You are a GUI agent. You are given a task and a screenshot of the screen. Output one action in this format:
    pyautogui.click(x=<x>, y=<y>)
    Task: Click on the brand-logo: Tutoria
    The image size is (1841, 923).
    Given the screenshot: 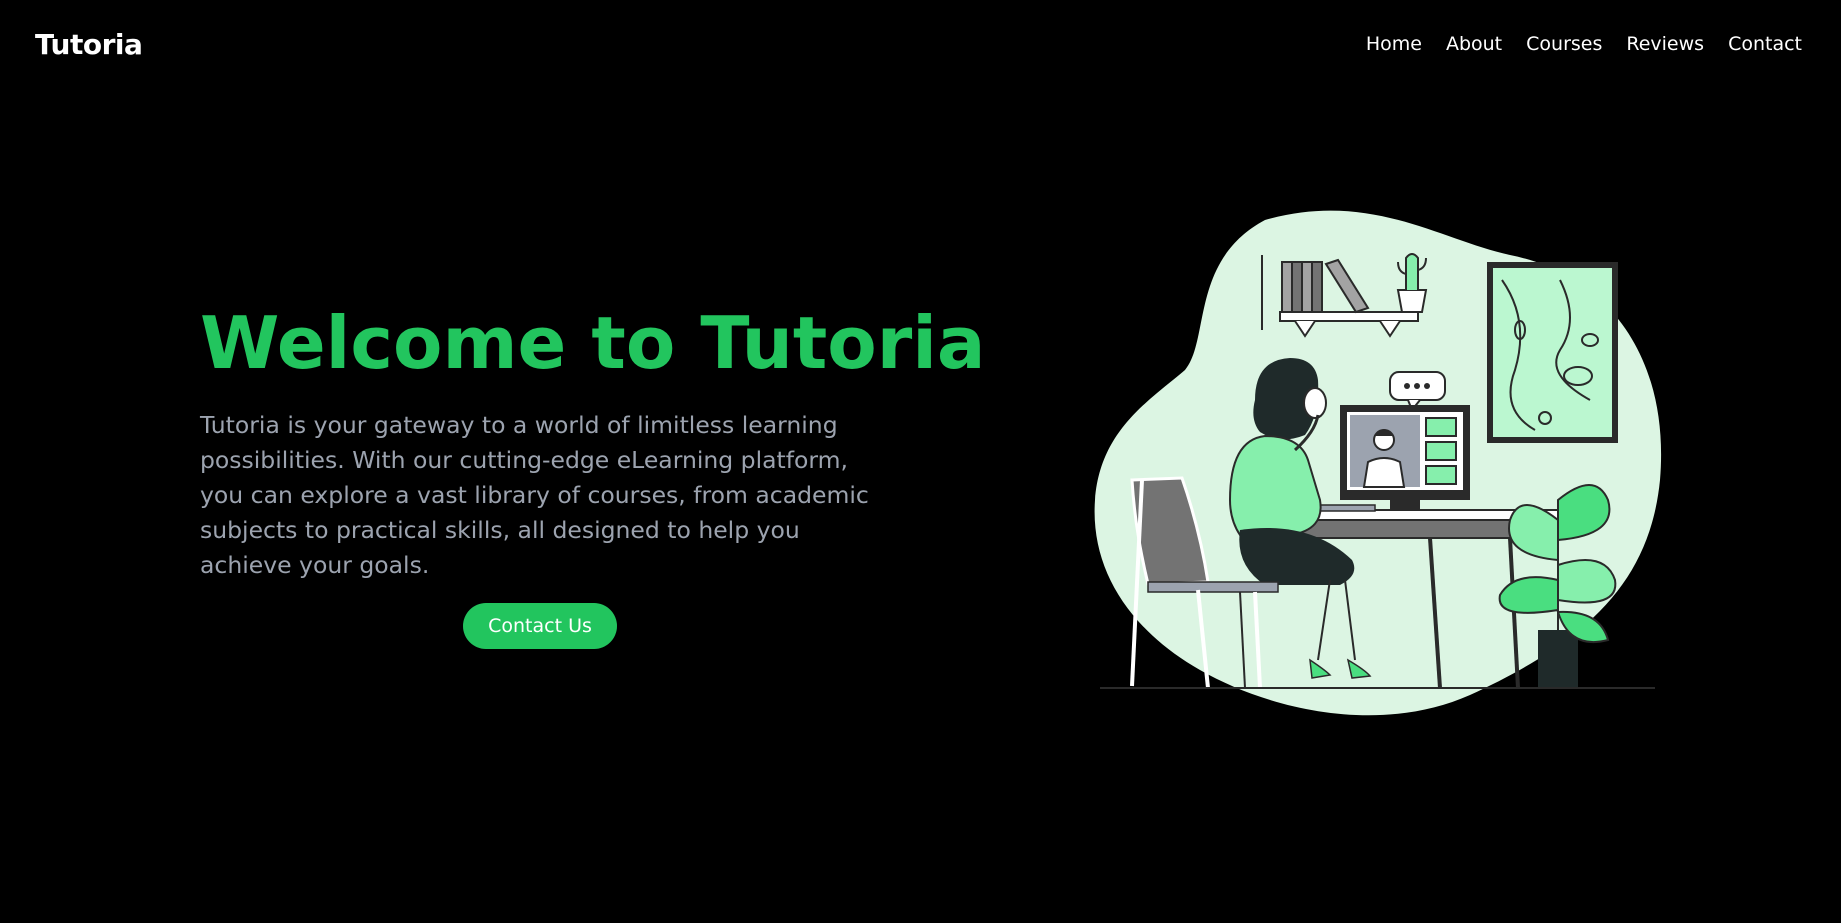 What is the action you would take?
    pyautogui.click(x=89, y=44)
    